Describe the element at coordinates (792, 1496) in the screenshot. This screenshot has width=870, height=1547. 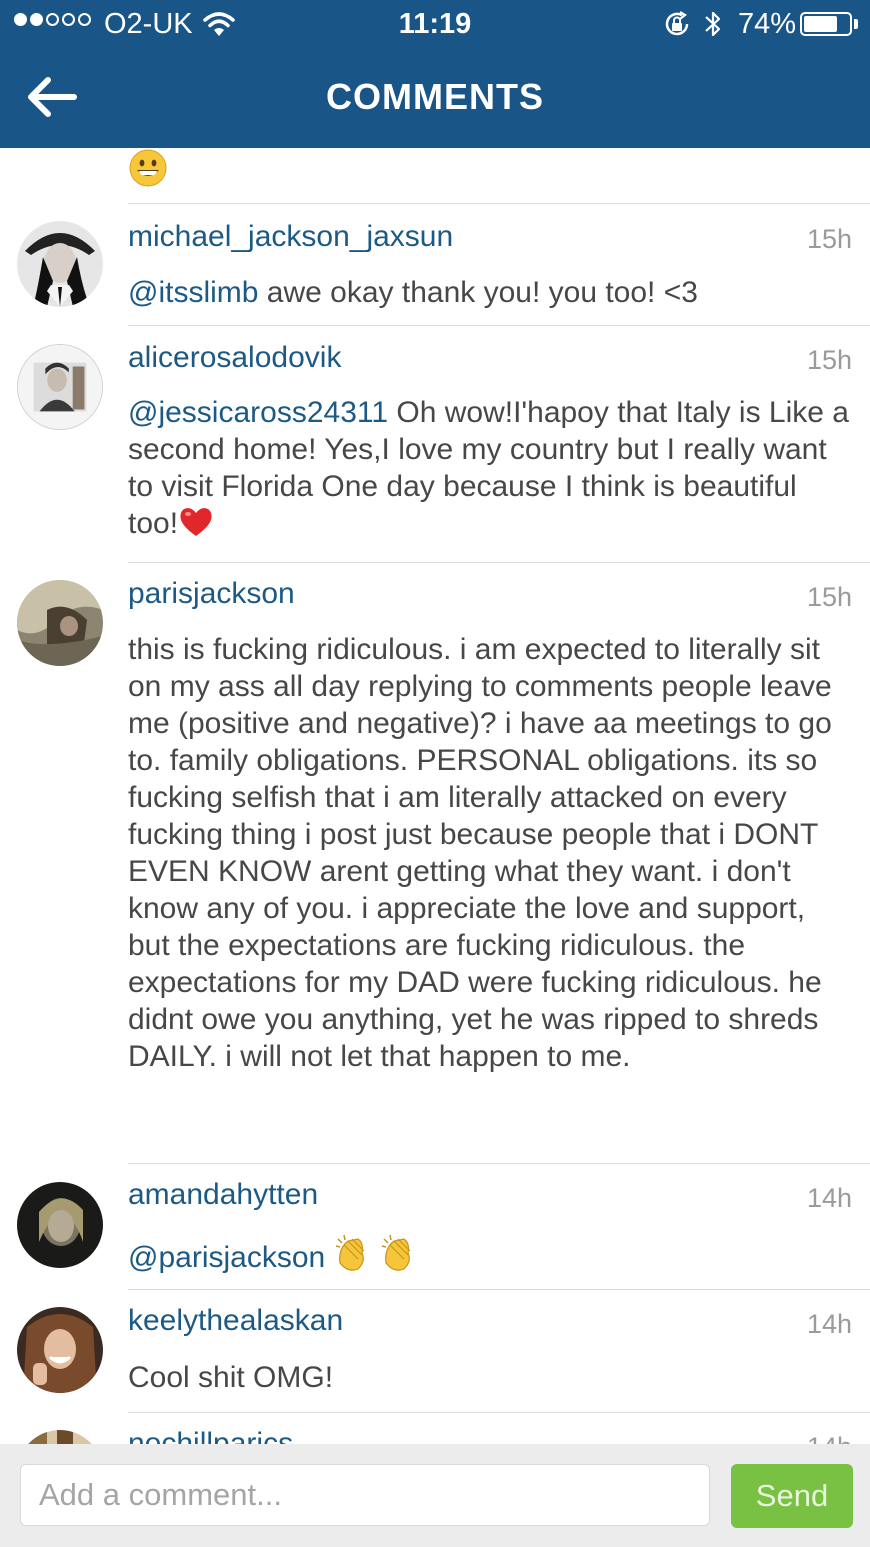
I see `send-button: Send` at that location.